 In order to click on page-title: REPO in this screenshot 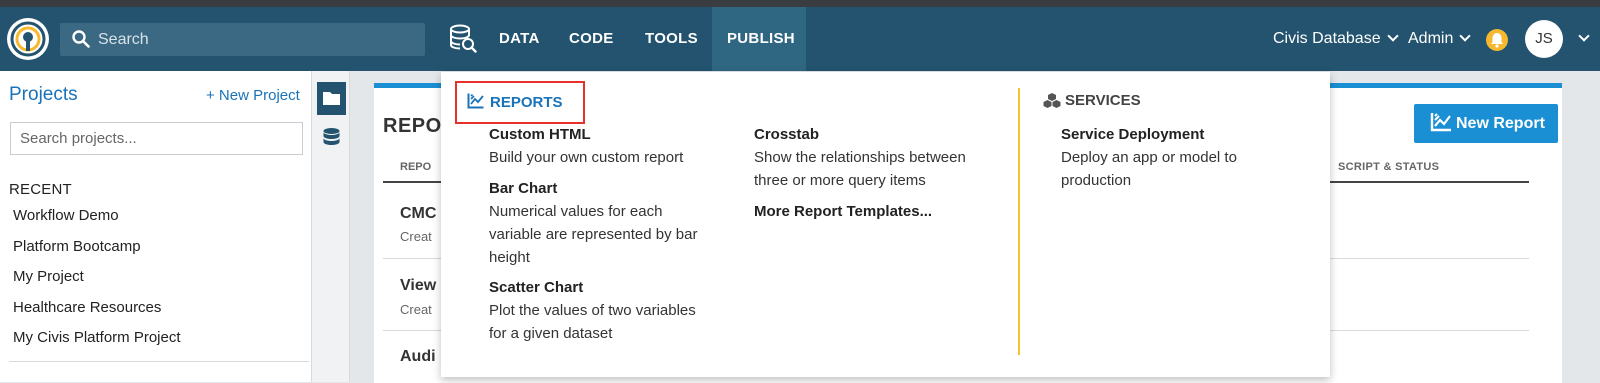, I will do `click(412, 126)`.